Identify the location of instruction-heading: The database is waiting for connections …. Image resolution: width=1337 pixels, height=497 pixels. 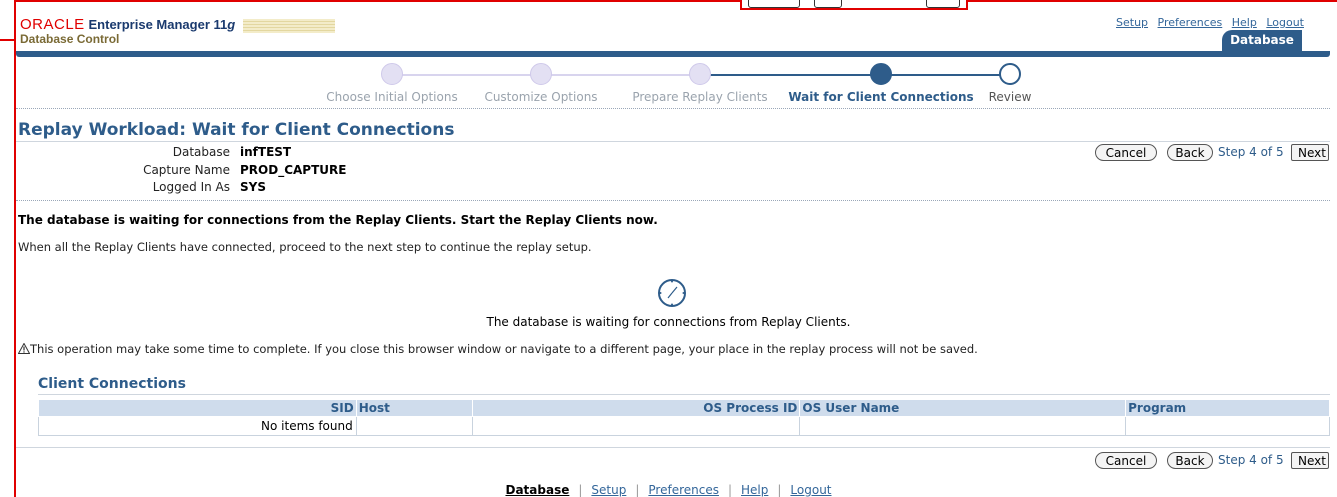
(338, 220).